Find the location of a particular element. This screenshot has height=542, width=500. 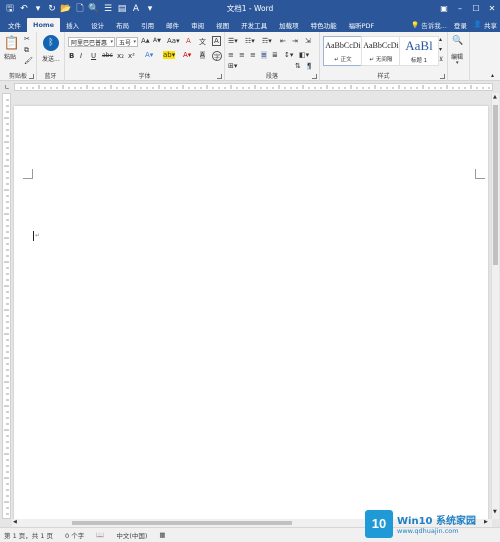

grow-font-icon: A ▲ is located at coordinates (145, 41).